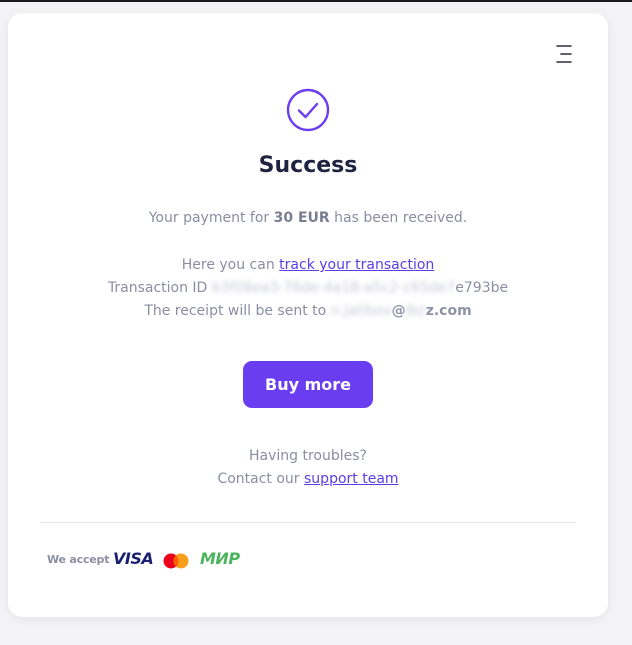 This screenshot has height=645, width=632. Describe the element at coordinates (78, 559) in the screenshot. I see `we-accept-label: We accept` at that location.